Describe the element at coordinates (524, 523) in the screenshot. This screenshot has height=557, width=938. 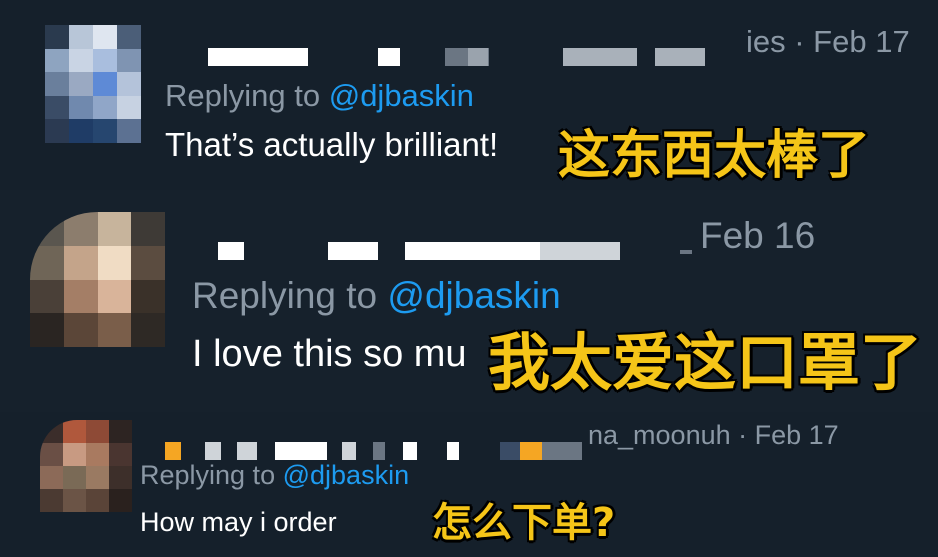
I see `chinese-caption: 怎么下单?` at that location.